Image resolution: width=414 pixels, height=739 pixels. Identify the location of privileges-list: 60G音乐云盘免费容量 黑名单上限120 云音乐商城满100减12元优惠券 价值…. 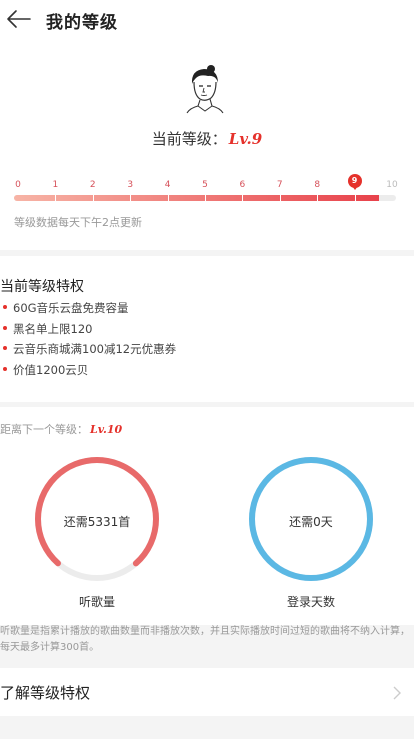
(88, 341).